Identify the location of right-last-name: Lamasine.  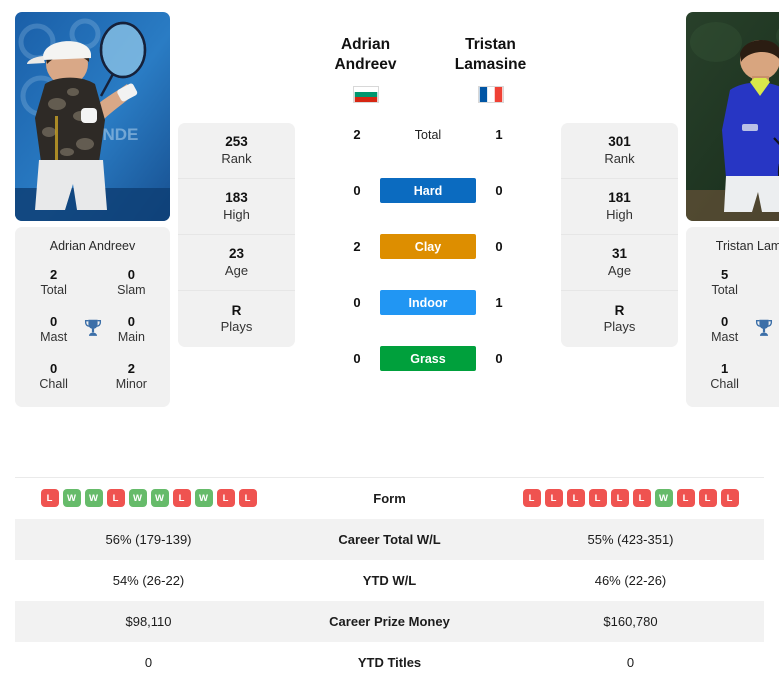
(490, 65).